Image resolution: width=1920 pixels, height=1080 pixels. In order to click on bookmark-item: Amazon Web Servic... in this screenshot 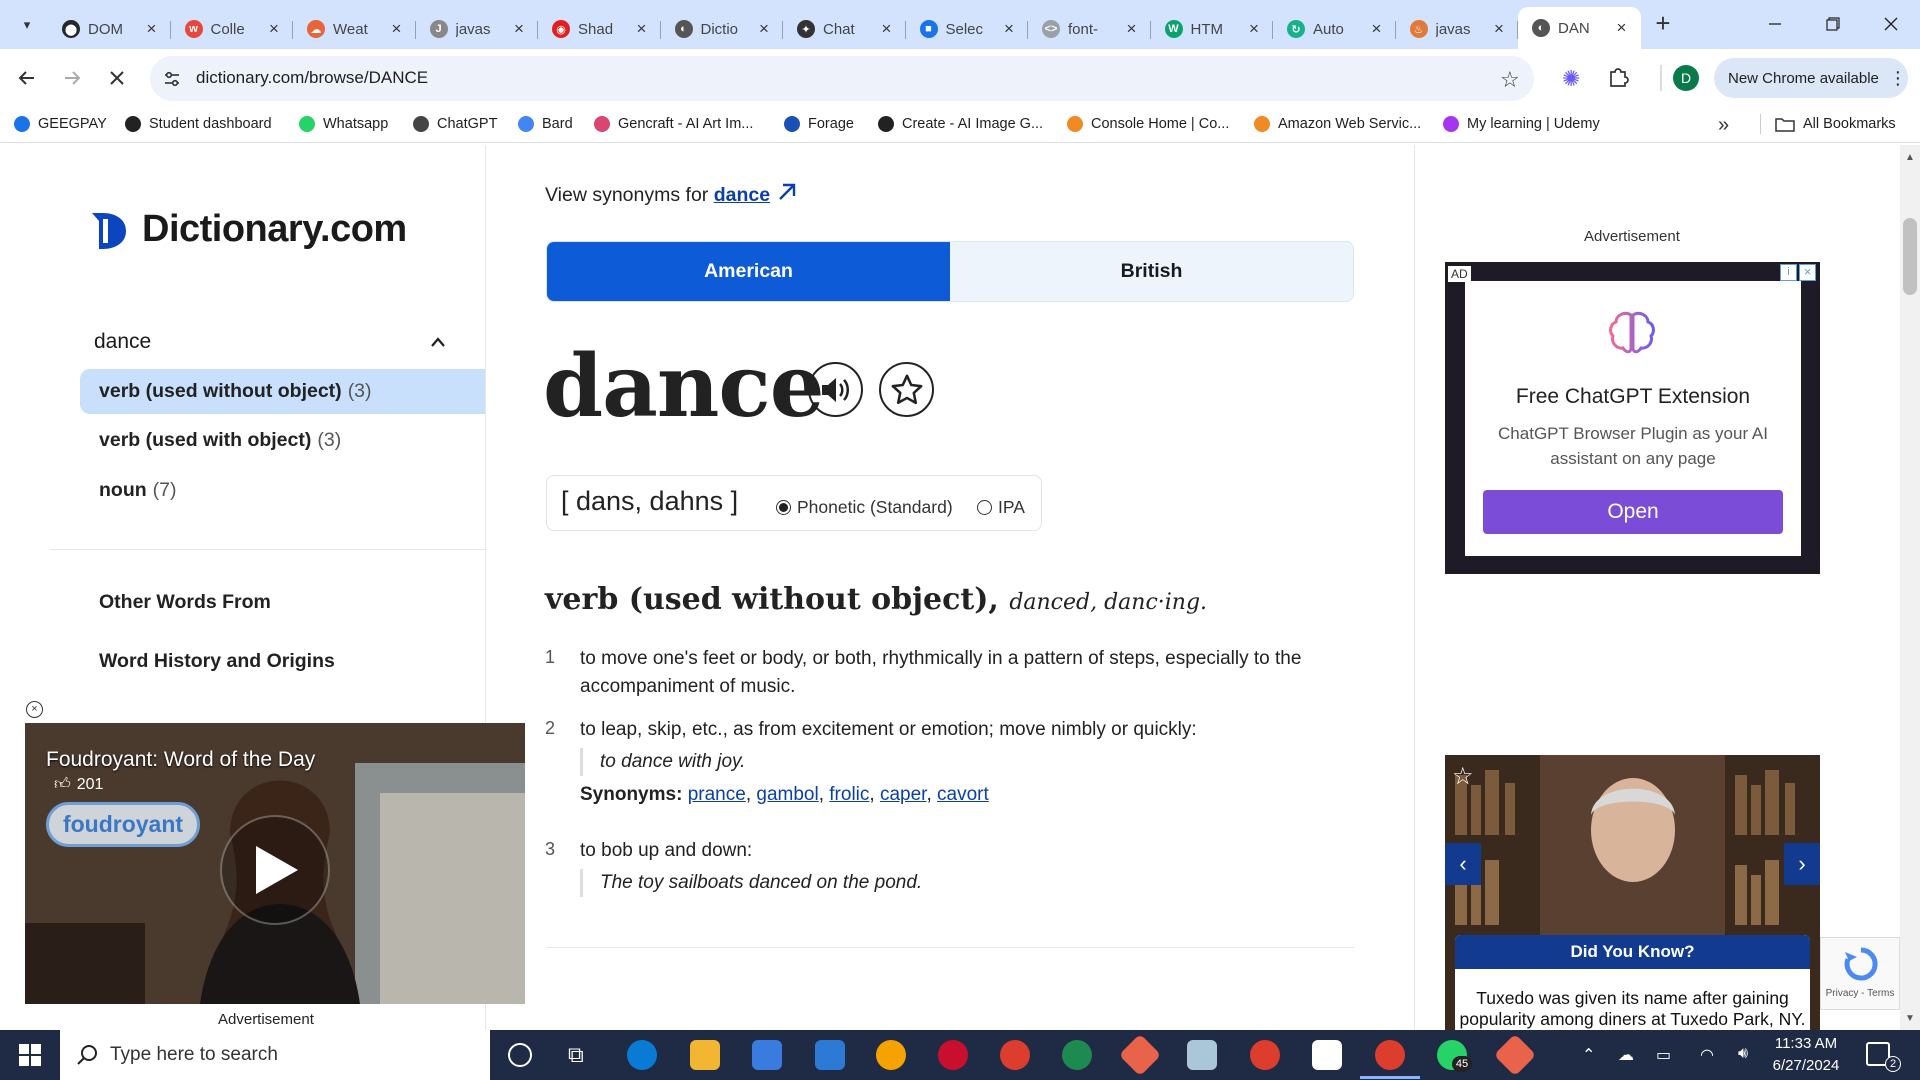, I will do `click(1337, 124)`.